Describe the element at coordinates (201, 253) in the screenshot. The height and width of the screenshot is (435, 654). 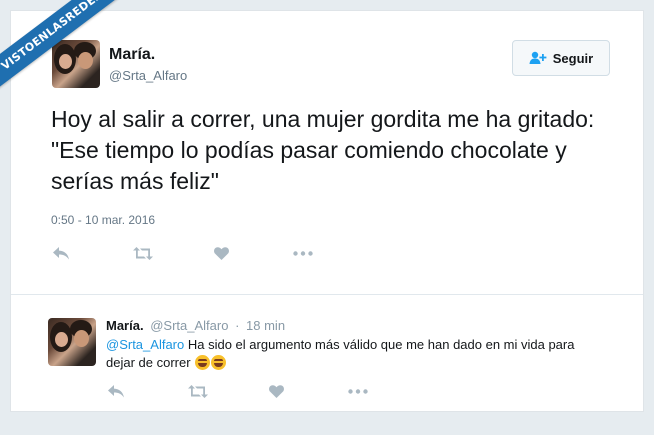
I see `tweet-actions` at that location.